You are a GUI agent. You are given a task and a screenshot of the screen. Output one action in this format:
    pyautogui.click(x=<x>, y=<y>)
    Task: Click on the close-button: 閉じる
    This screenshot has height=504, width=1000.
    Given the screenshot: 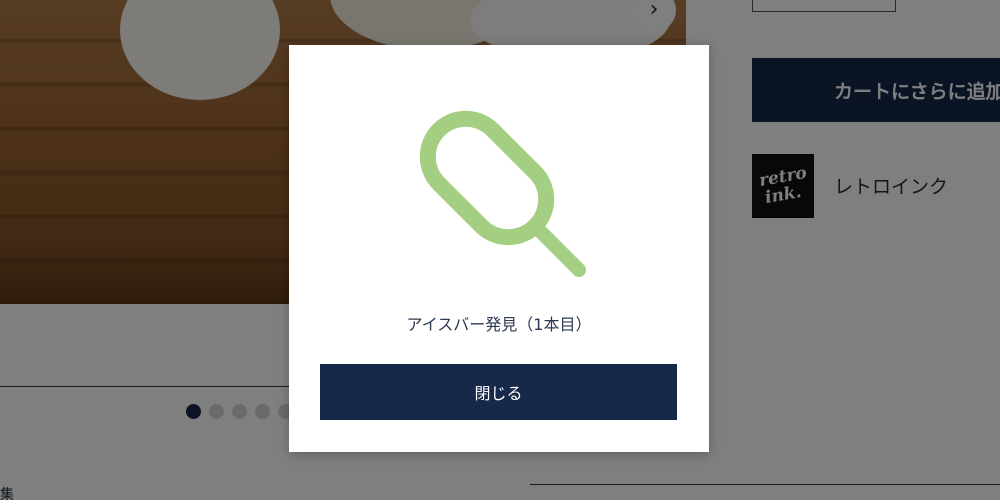 What is the action you would take?
    pyautogui.click(x=498, y=392)
    